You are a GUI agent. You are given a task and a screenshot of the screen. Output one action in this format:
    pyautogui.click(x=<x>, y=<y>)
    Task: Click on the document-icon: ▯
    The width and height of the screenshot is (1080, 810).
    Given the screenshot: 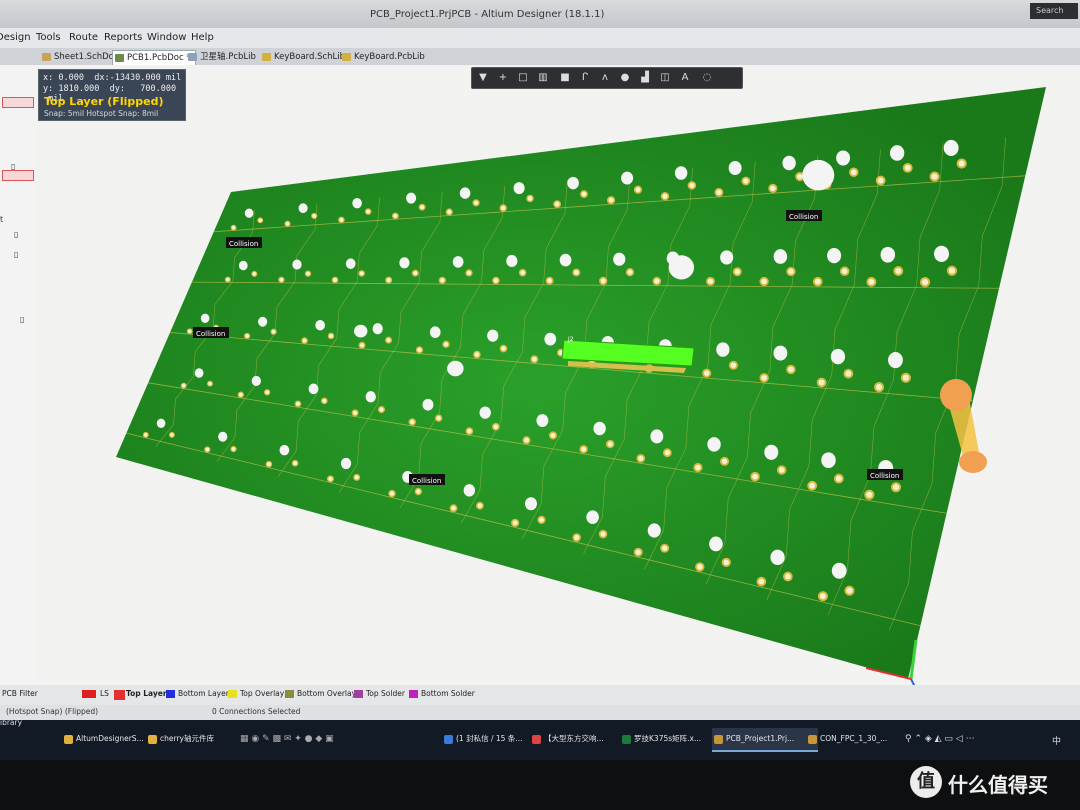 What is the action you would take?
    pyautogui.click(x=16, y=234)
    